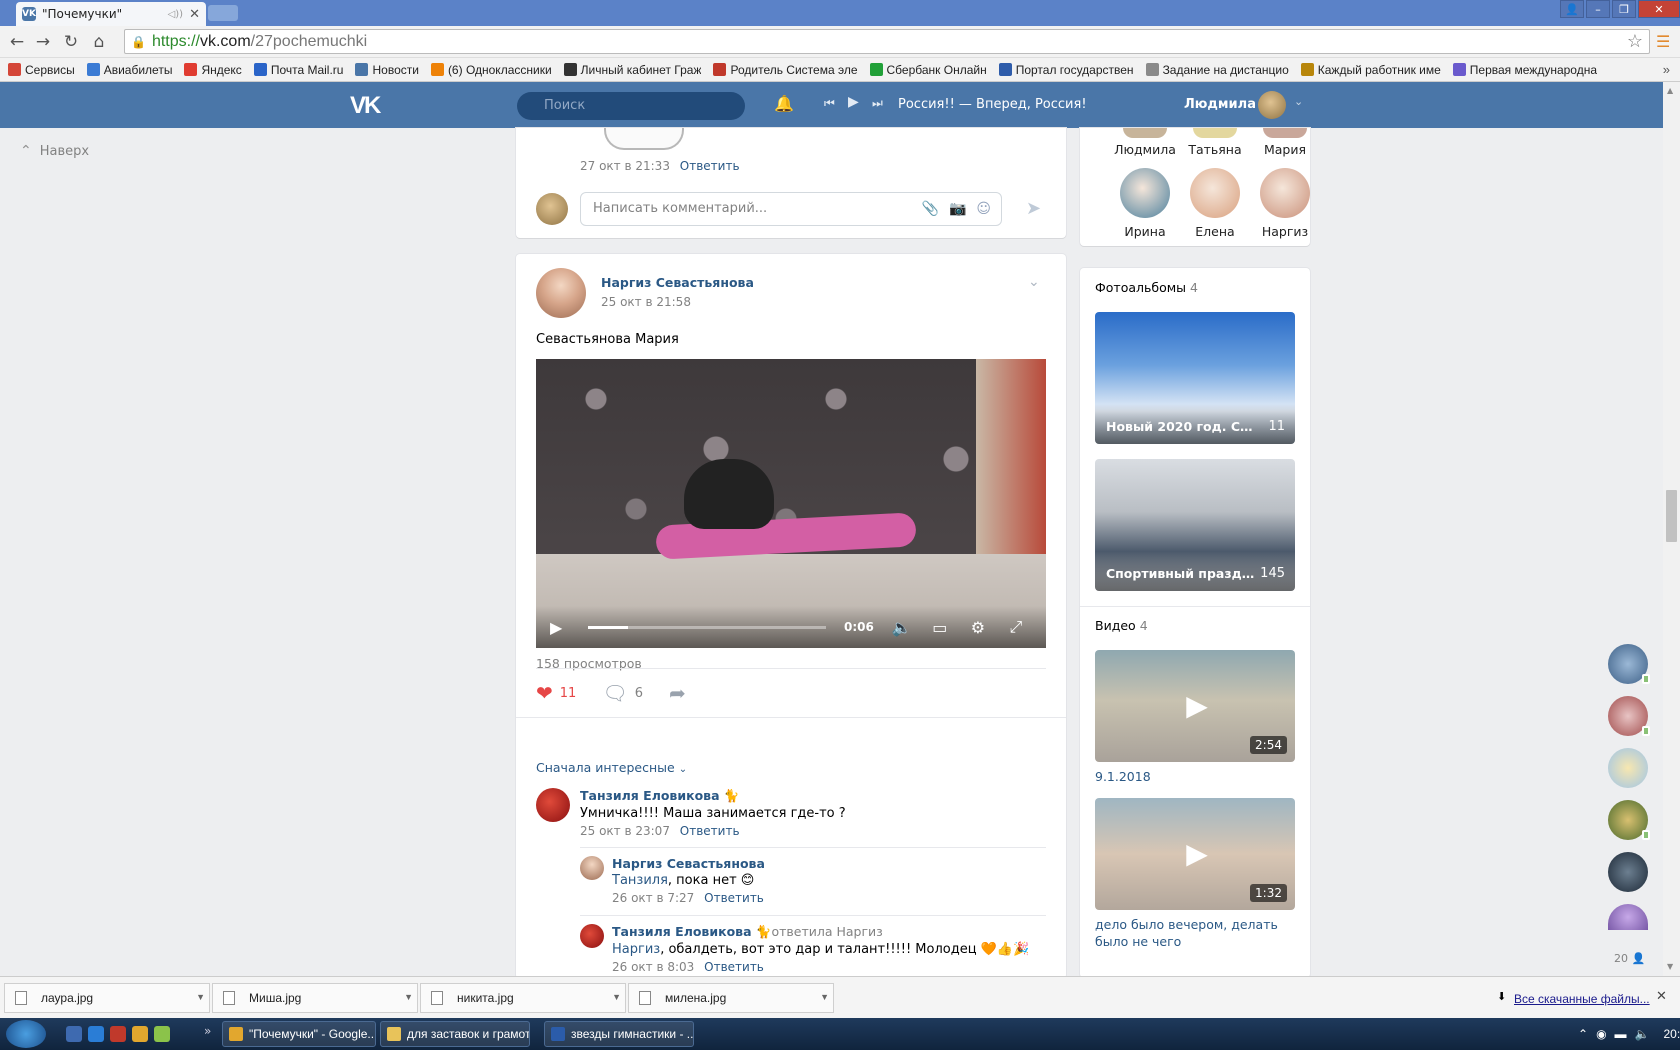 The image size is (1680, 1050). Describe the element at coordinates (940, 627) in the screenshot. I see `miniplayer-icon: ▭` at that location.